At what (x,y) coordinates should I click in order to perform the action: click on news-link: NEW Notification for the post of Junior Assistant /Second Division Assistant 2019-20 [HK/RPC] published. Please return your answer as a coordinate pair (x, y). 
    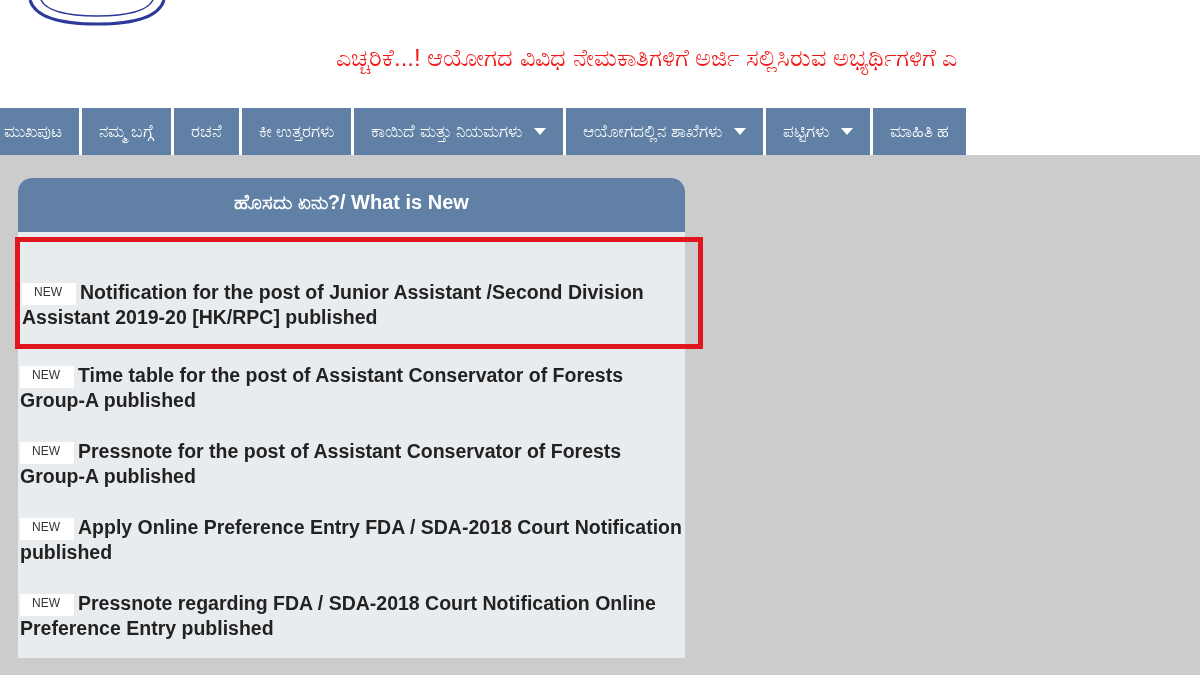
    Looking at the image, I should click on (355, 305).